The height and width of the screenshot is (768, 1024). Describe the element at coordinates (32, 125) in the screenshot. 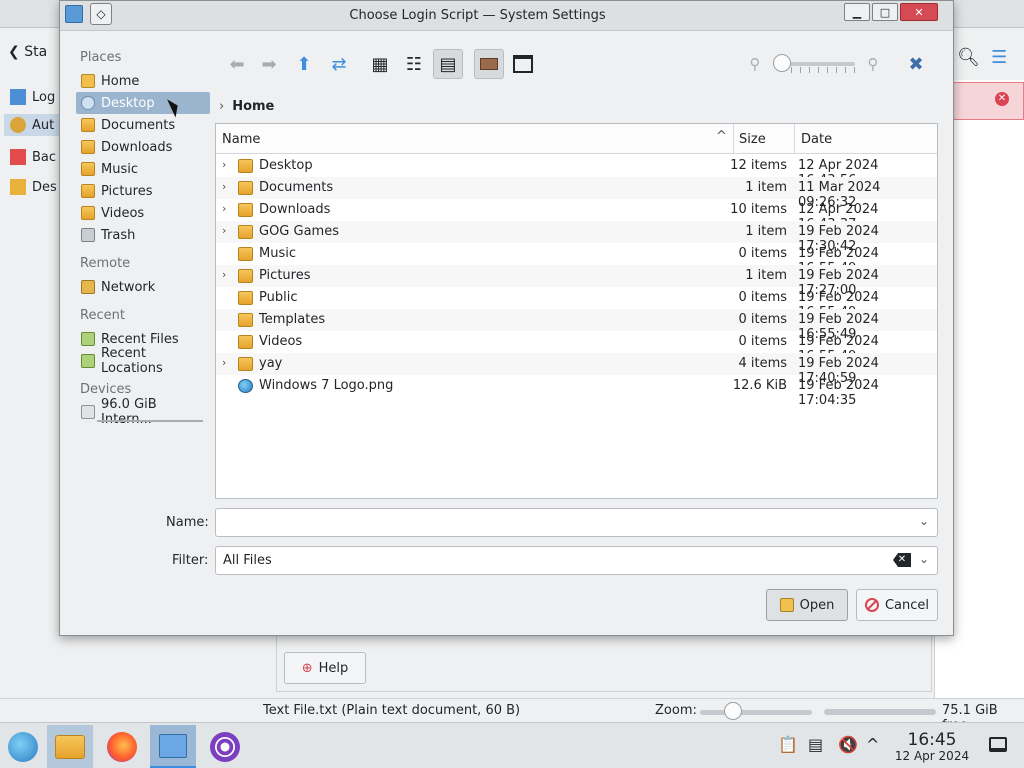

I see `bg-sidebar-item-autostart: Aut` at that location.